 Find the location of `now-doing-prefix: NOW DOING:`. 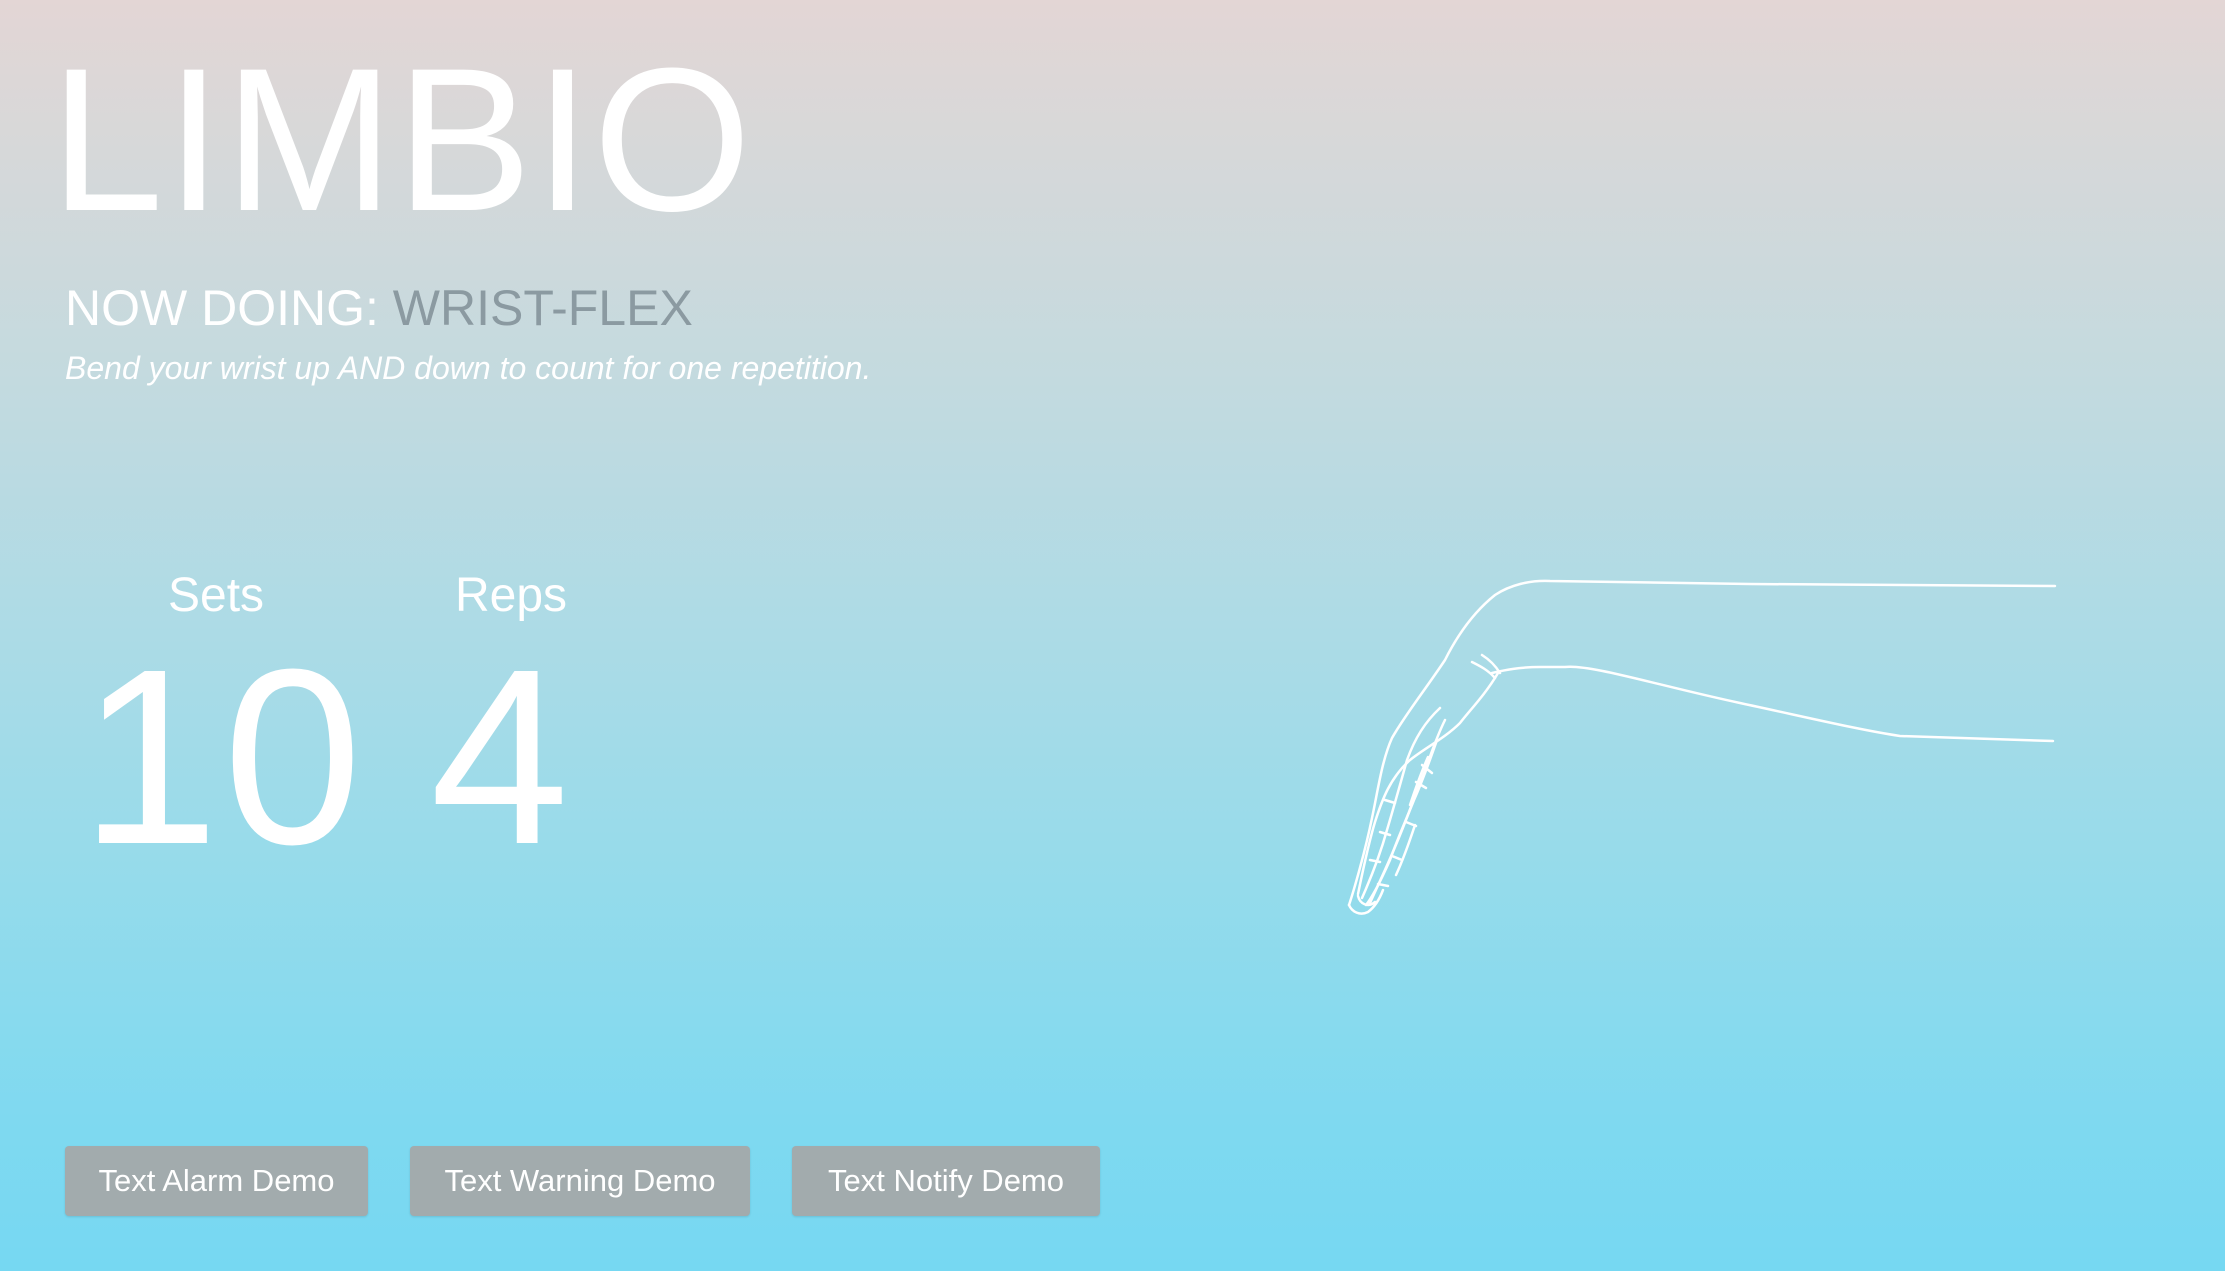

now-doing-prefix: NOW DOING: is located at coordinates (222, 308).